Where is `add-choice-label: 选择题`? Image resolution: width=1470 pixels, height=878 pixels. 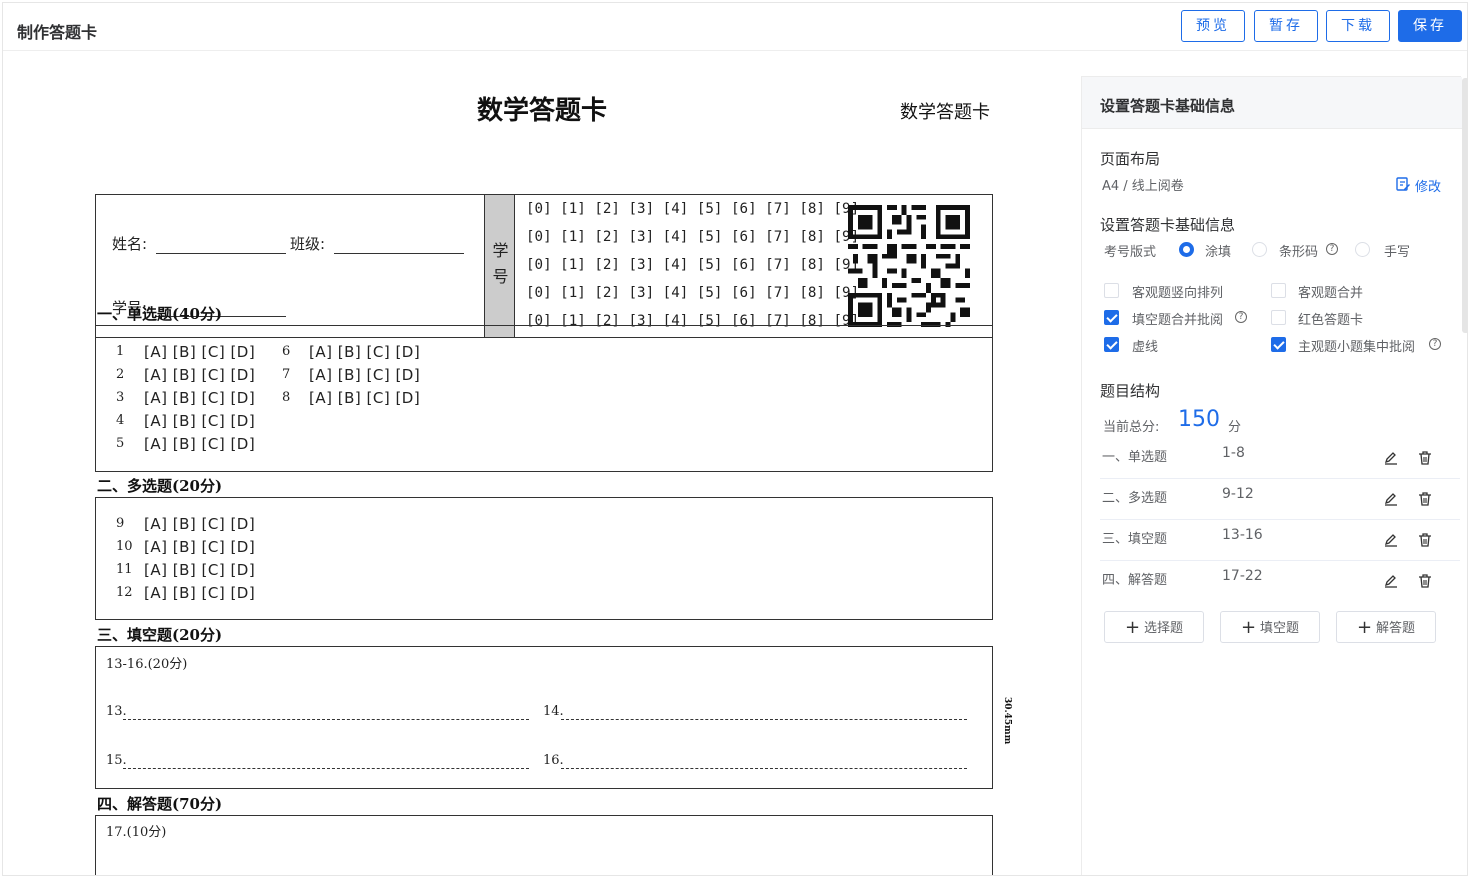 add-choice-label: 选择题 is located at coordinates (1164, 628).